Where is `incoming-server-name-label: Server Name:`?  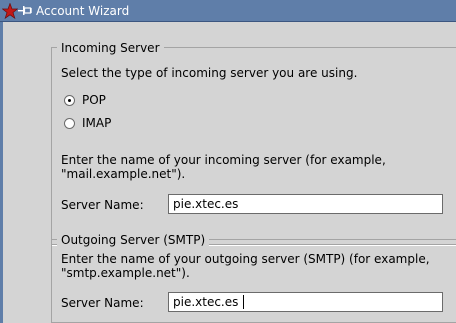
incoming-server-name-label: Server Name: is located at coordinates (102, 205).